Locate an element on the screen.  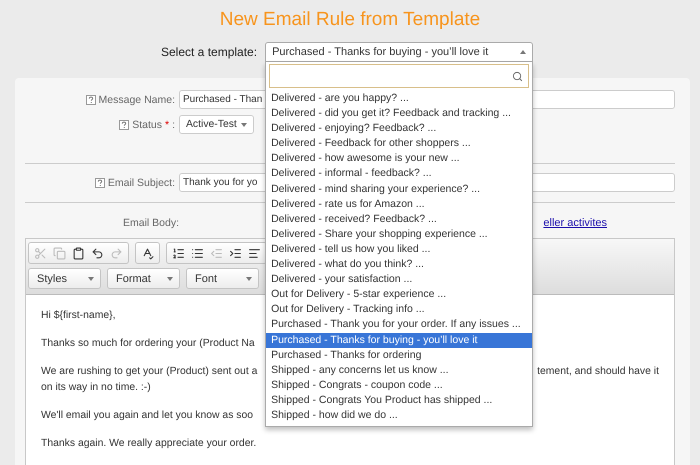
label-colon: : is located at coordinates (173, 124).